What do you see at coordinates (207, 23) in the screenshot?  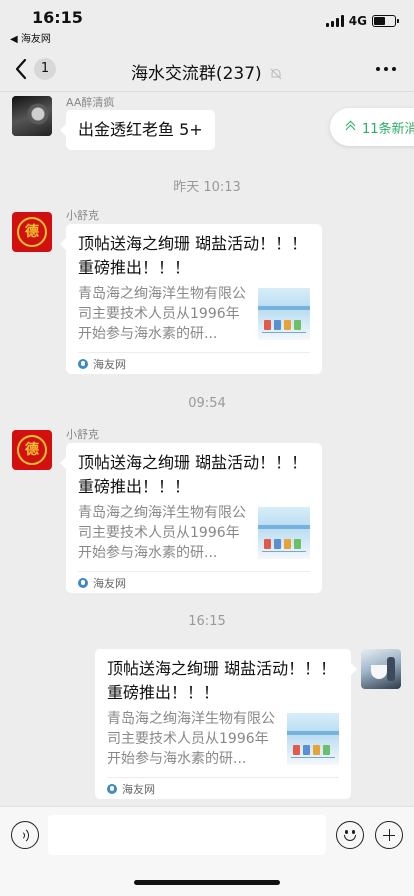 I see `status-bar: 16:15 ◀ 海友网 4G` at bounding box center [207, 23].